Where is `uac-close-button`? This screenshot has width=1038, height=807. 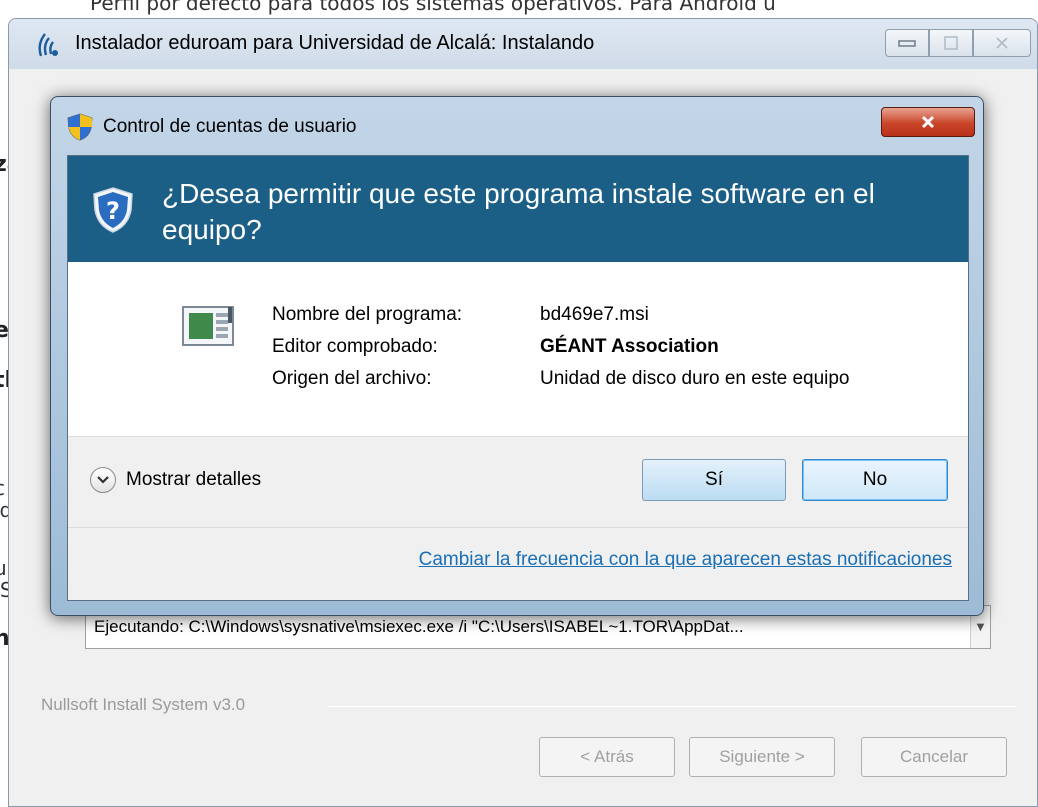 uac-close-button is located at coordinates (928, 122).